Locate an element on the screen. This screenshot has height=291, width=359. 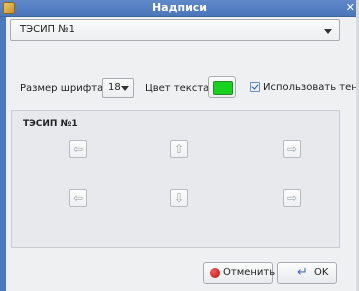
arrow-left-bottom-button: ⇦ is located at coordinates (78, 198).